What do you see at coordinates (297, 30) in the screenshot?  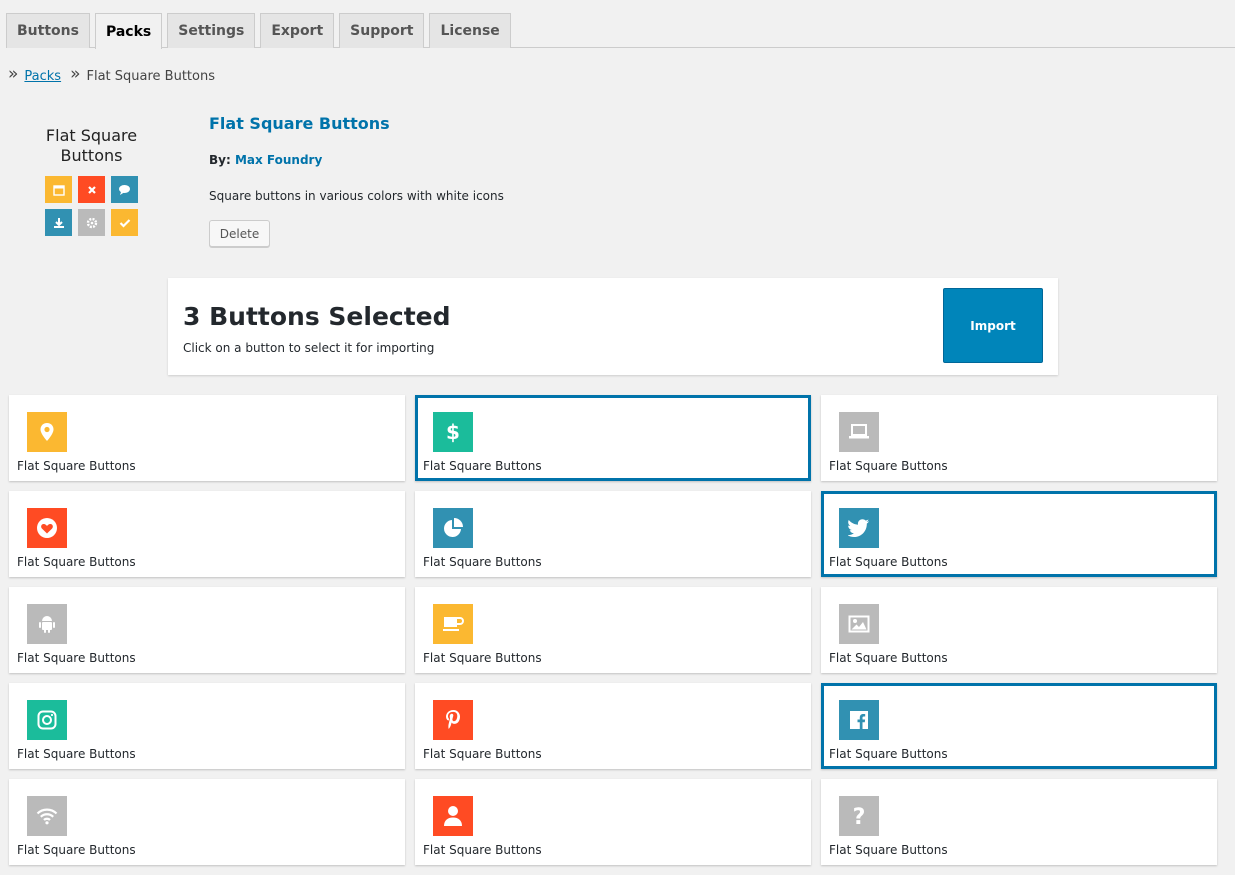 I see `tab-export: Export` at bounding box center [297, 30].